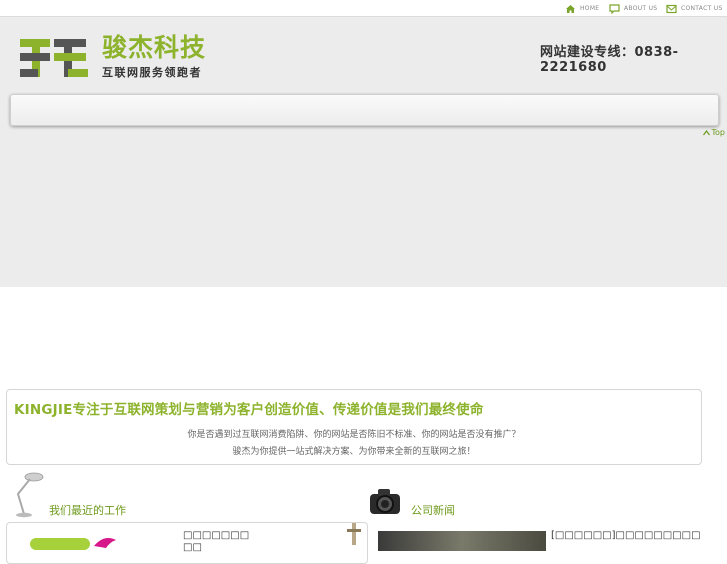 The width and height of the screenshot is (727, 564). What do you see at coordinates (626, 535) in the screenshot?
I see `news-item-title: [□□□□□□]□□□□□□□□□` at bounding box center [626, 535].